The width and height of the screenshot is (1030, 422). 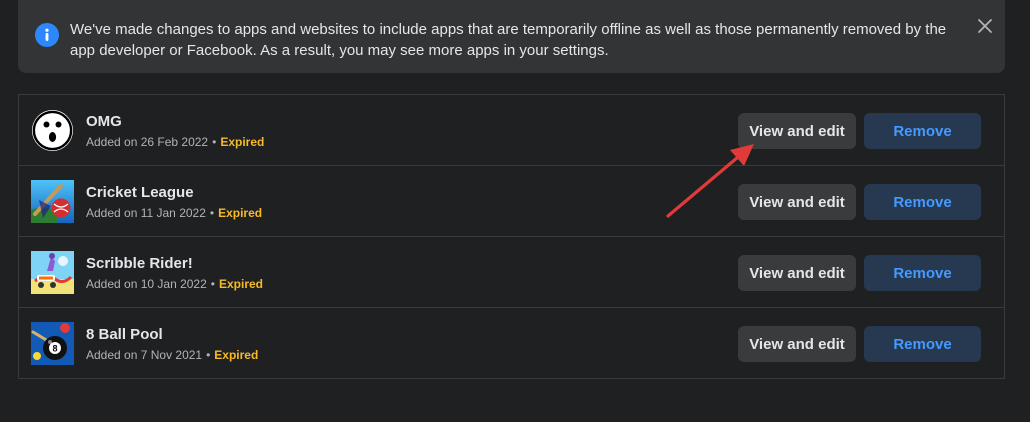 I want to click on omg-face-icon, so click(x=52, y=130).